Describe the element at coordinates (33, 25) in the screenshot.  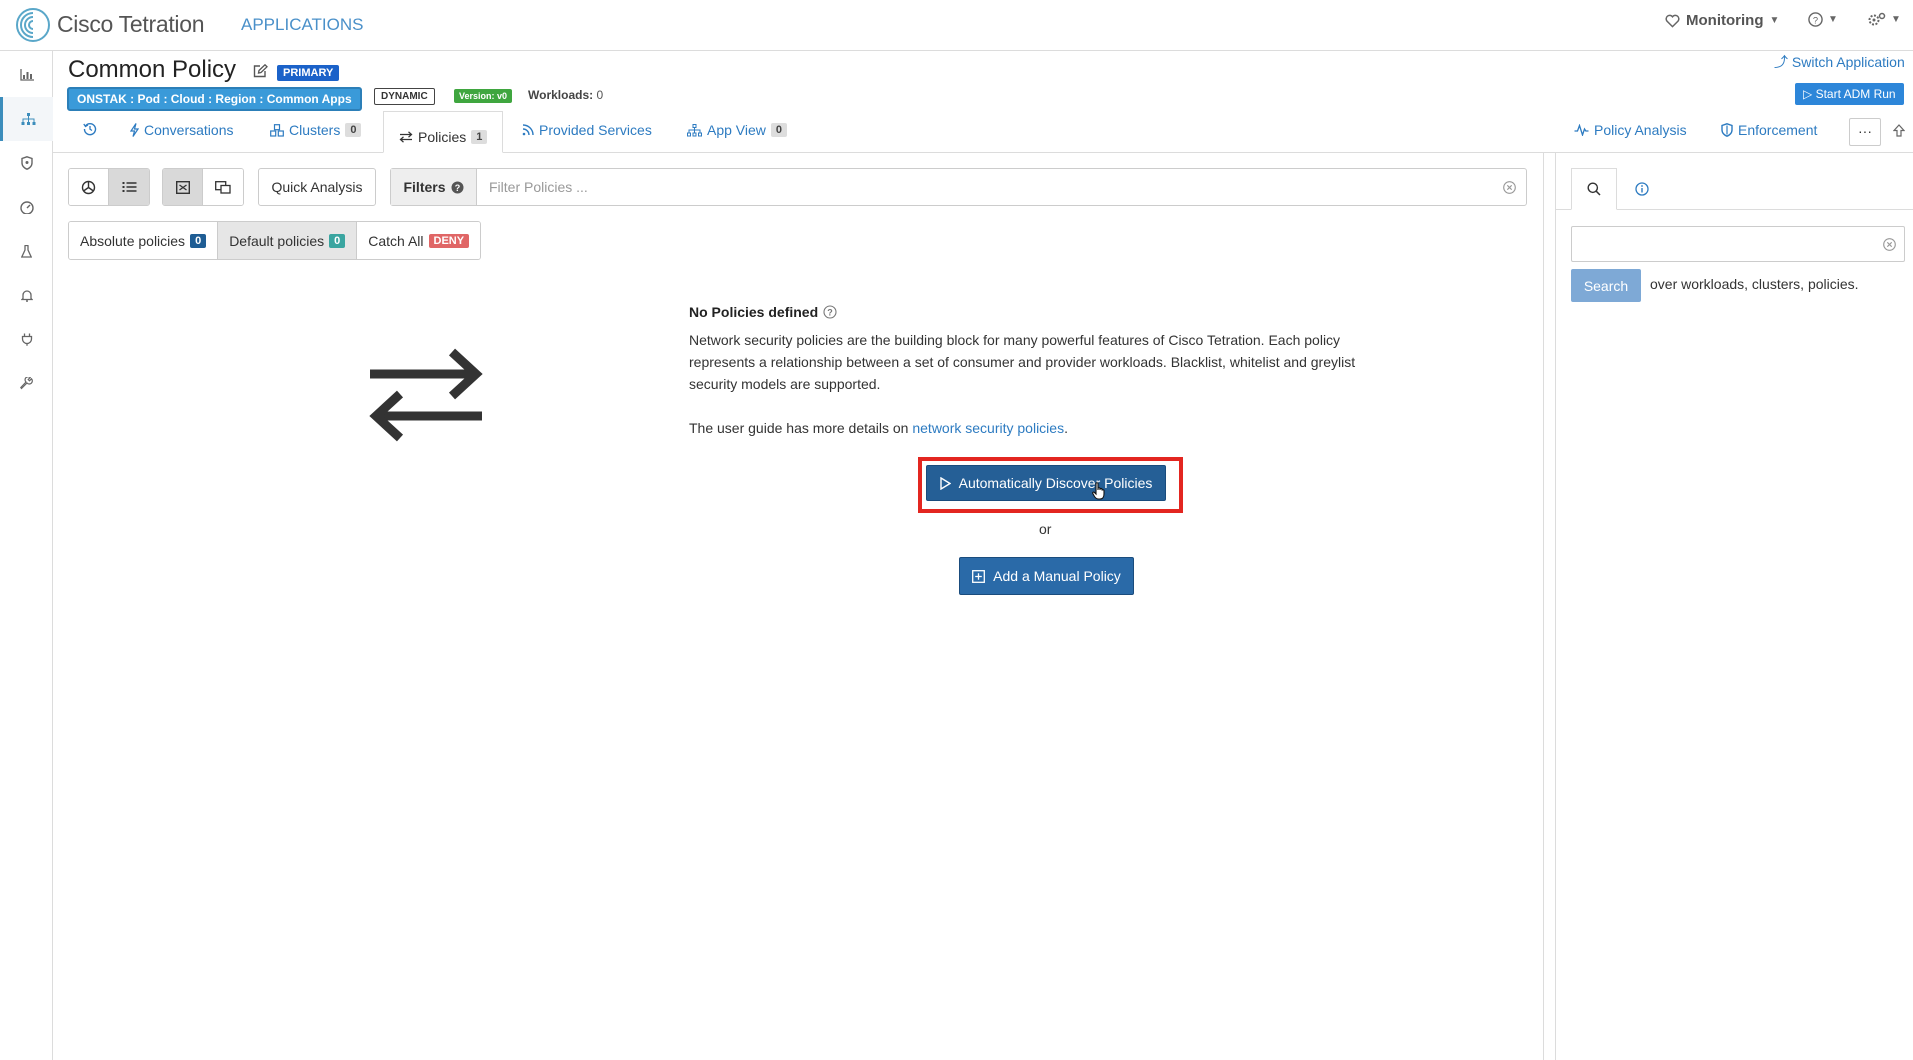
I see `cisco-tetration-logo-icon` at that location.